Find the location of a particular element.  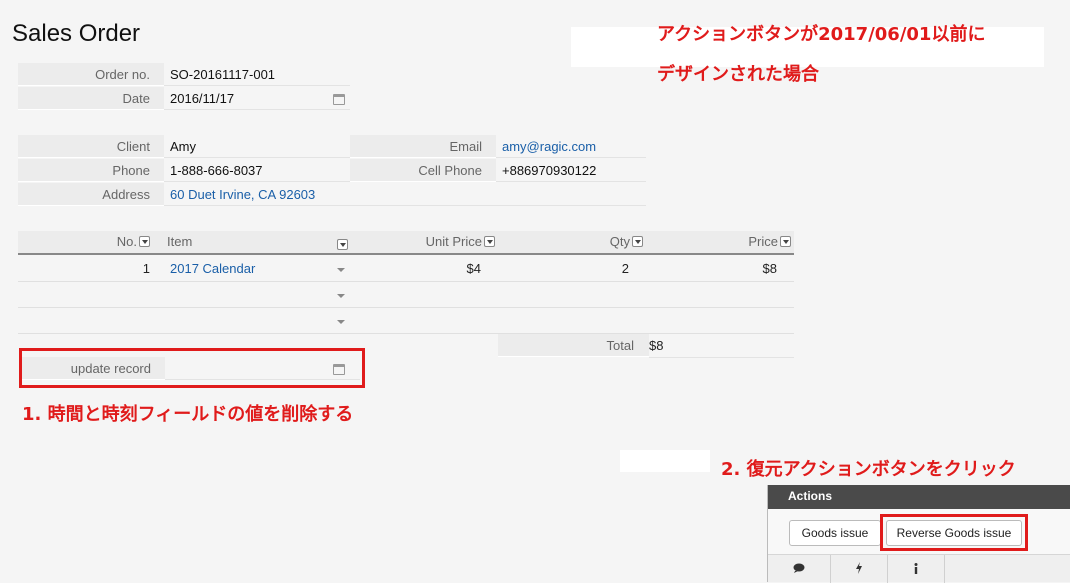

annotation-top-2: デザインされた場合 is located at coordinates (738, 74).